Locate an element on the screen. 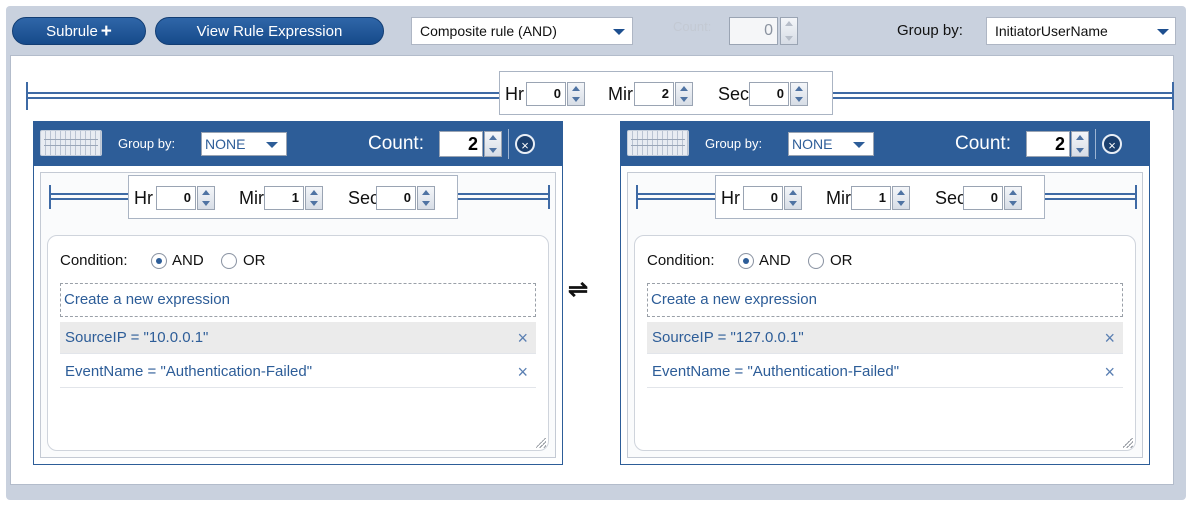  expression-row: SourceIP = "10.0.0.1" × is located at coordinates (298, 338).